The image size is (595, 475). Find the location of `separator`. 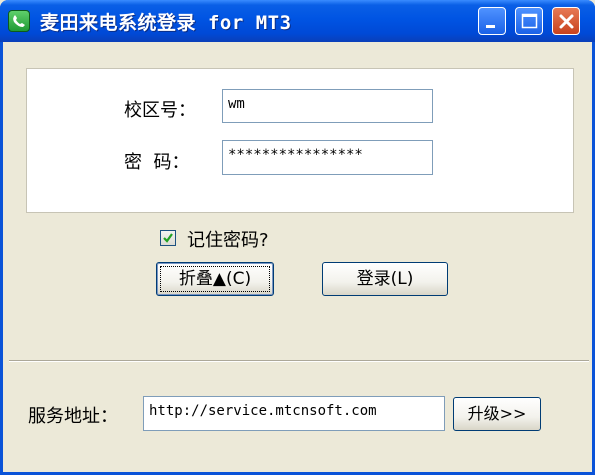

separator is located at coordinates (299, 361).